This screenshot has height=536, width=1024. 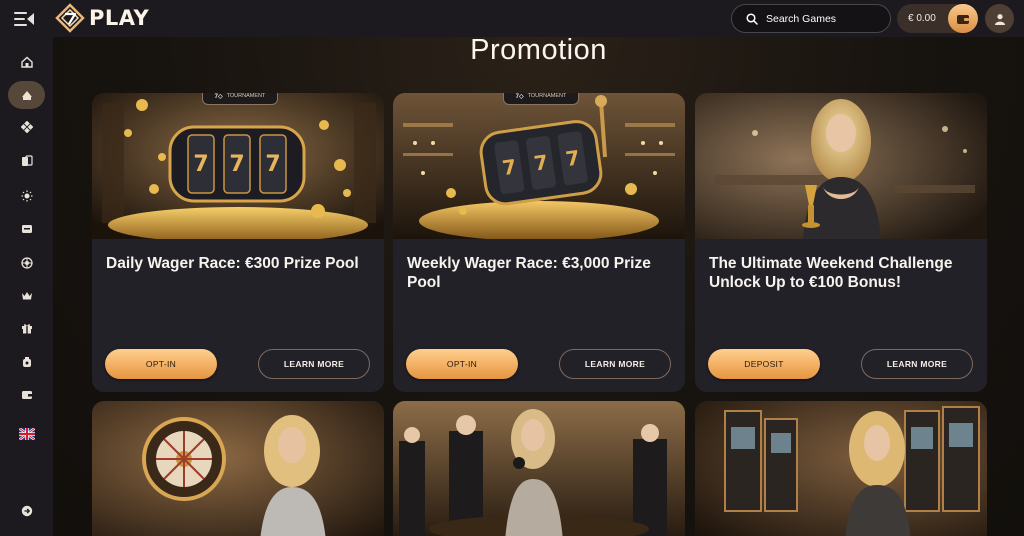 I want to click on wallet-balance: € 0.00, so click(x=937, y=18).